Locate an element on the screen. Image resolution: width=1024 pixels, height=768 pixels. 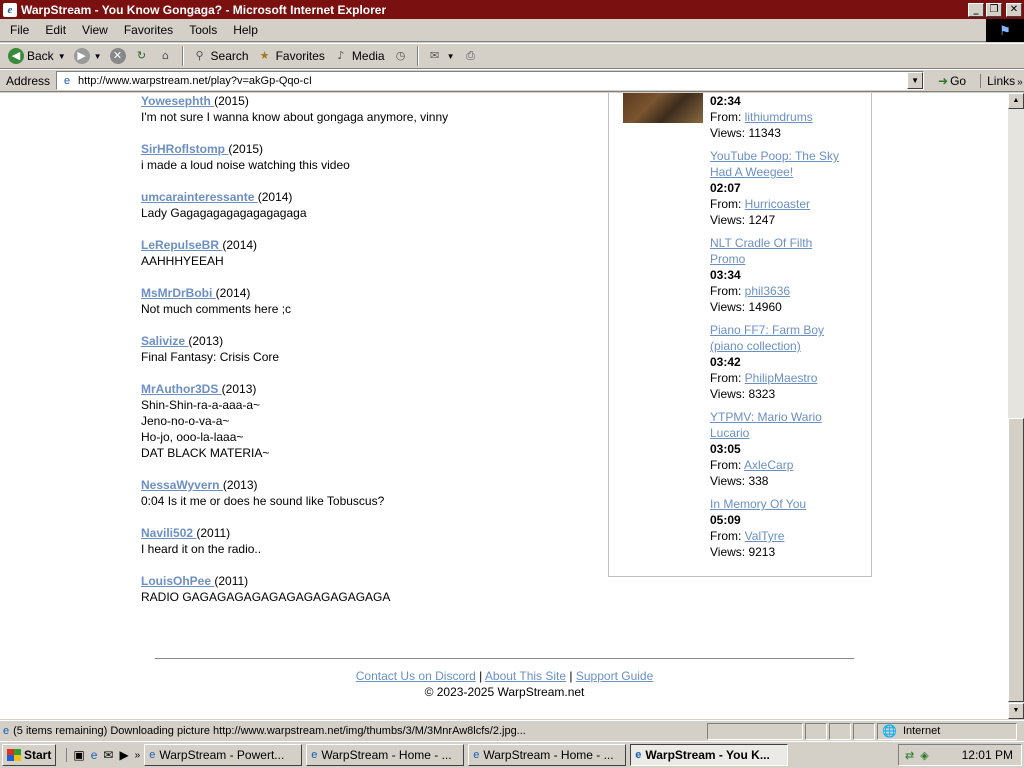
comment-year: (2013) is located at coordinates (240, 485).